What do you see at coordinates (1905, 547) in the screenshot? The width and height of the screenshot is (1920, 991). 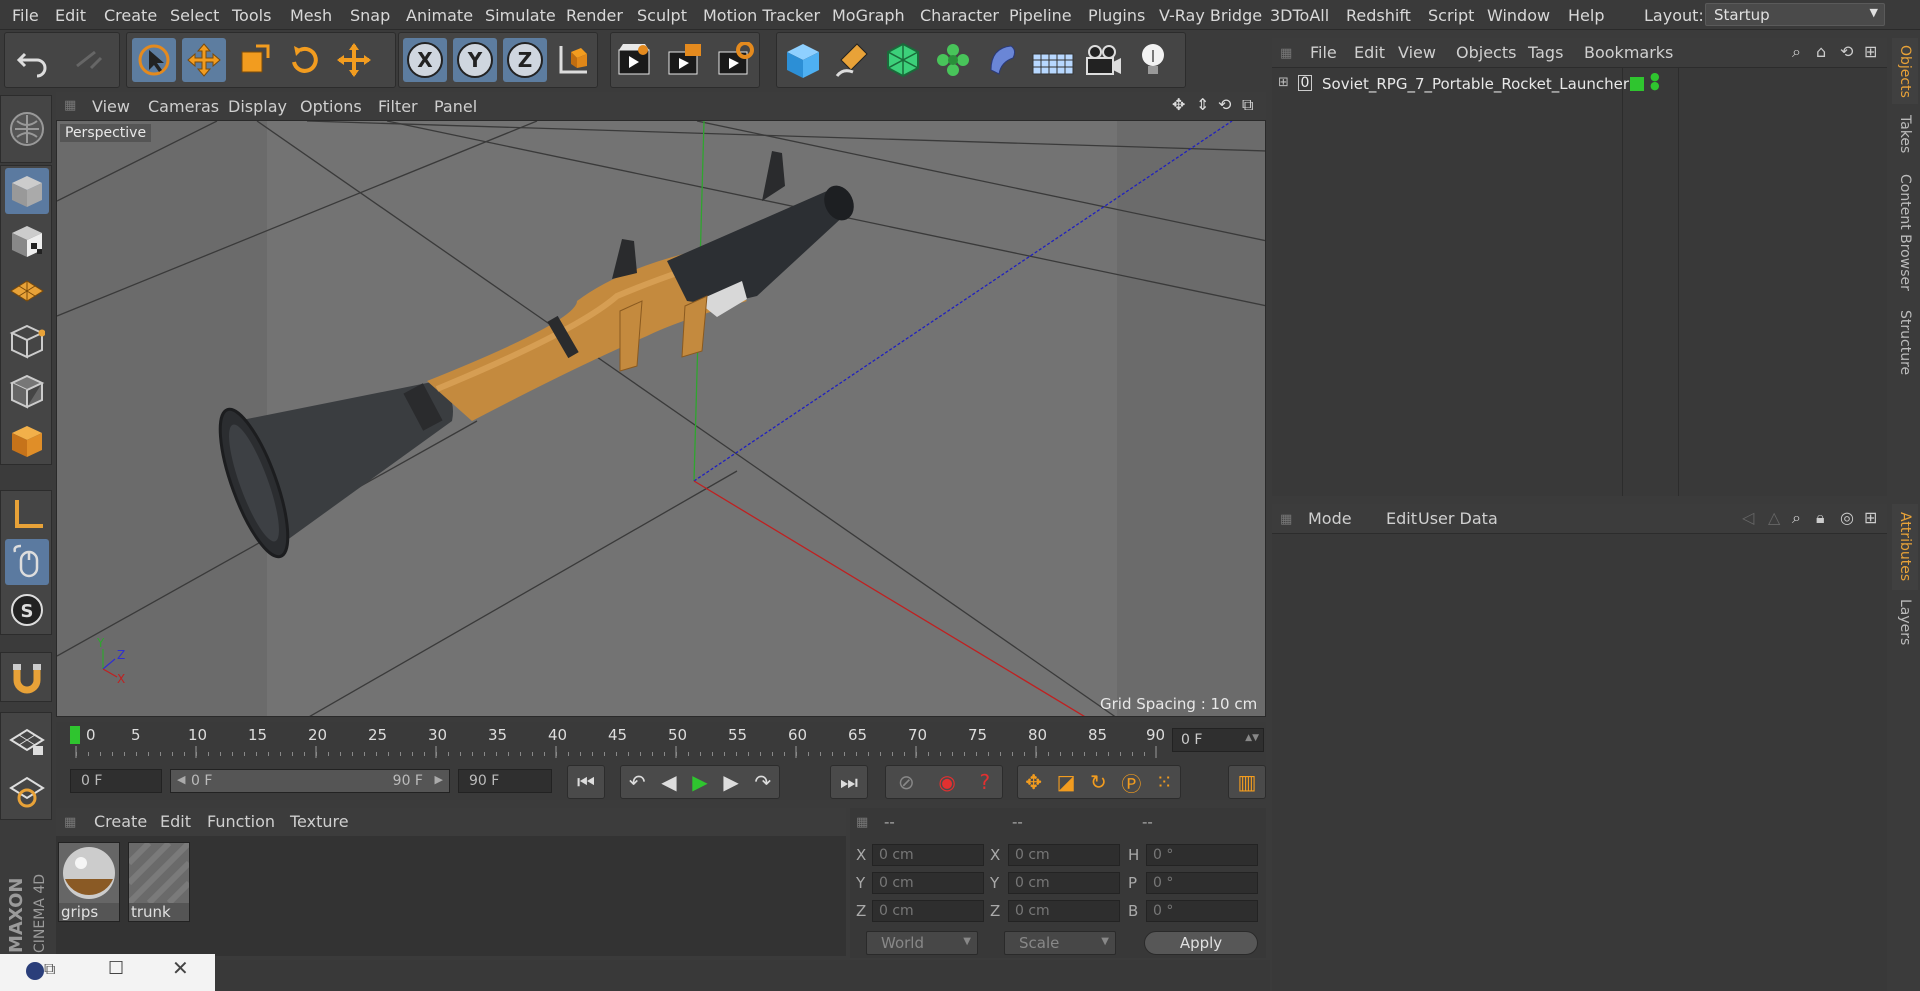 I see `tab-attributes: Attributes` at bounding box center [1905, 547].